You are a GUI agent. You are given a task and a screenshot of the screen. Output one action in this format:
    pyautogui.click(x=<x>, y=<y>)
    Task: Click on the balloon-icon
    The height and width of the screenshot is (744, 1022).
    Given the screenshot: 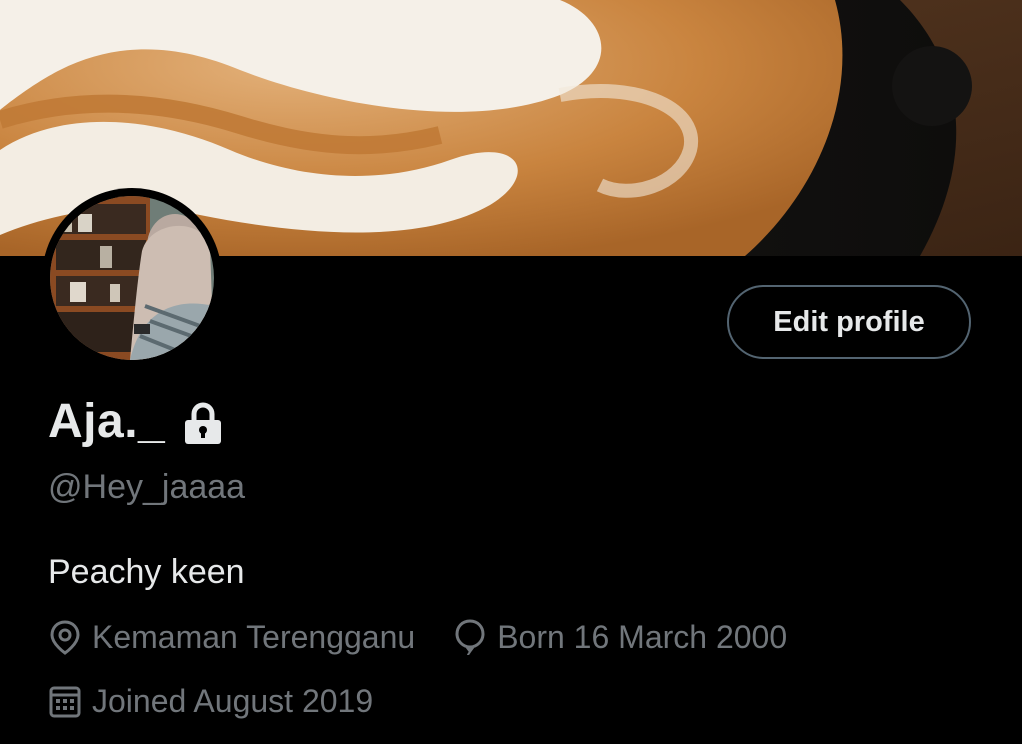 What is the action you would take?
    pyautogui.click(x=470, y=637)
    